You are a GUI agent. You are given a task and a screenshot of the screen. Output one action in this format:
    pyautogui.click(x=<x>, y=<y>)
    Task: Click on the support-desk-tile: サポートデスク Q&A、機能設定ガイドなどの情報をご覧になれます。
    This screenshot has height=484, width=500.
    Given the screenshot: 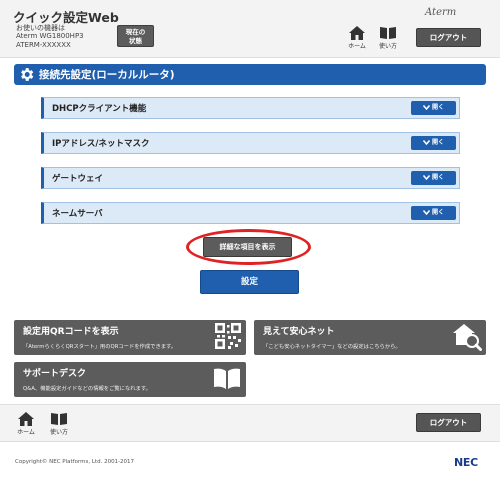 What is the action you would take?
    pyautogui.click(x=130, y=379)
    